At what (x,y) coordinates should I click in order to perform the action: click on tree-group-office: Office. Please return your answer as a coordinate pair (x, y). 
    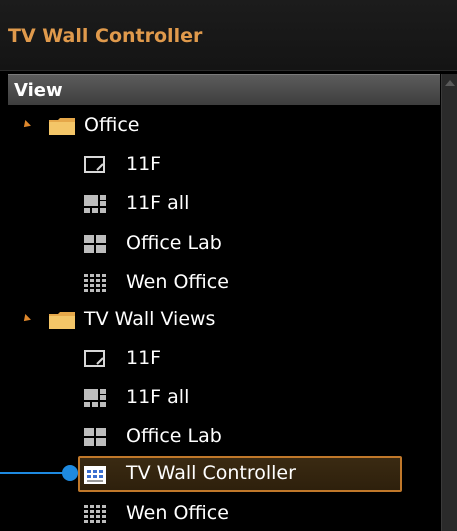
    Looking at the image, I should click on (220, 126).